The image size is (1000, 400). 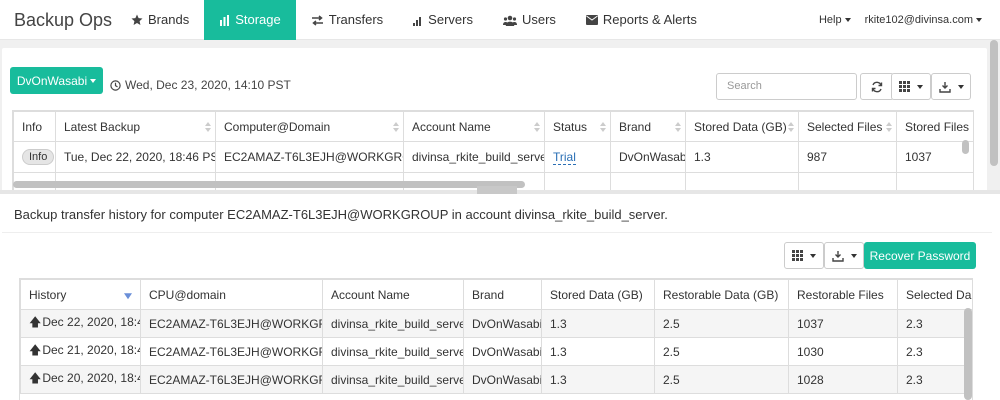 What do you see at coordinates (38, 157) in the screenshot?
I see `info-button: Info` at bounding box center [38, 157].